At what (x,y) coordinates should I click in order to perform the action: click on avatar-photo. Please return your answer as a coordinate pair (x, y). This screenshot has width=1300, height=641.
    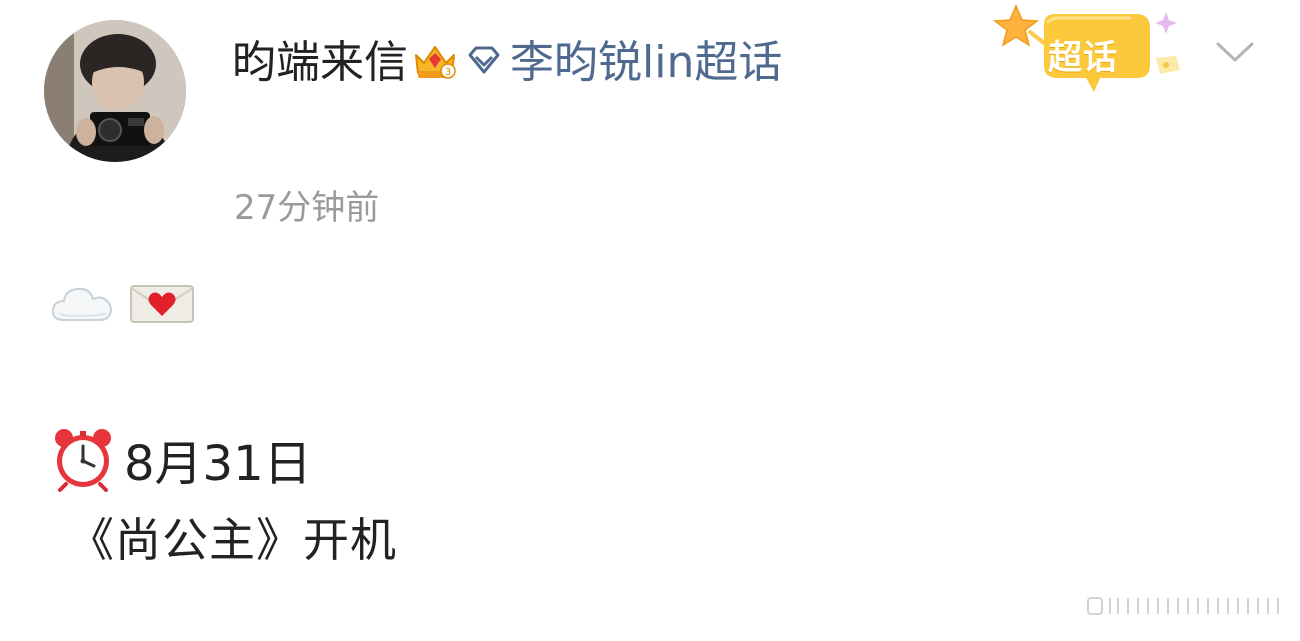
    Looking at the image, I should click on (115, 91).